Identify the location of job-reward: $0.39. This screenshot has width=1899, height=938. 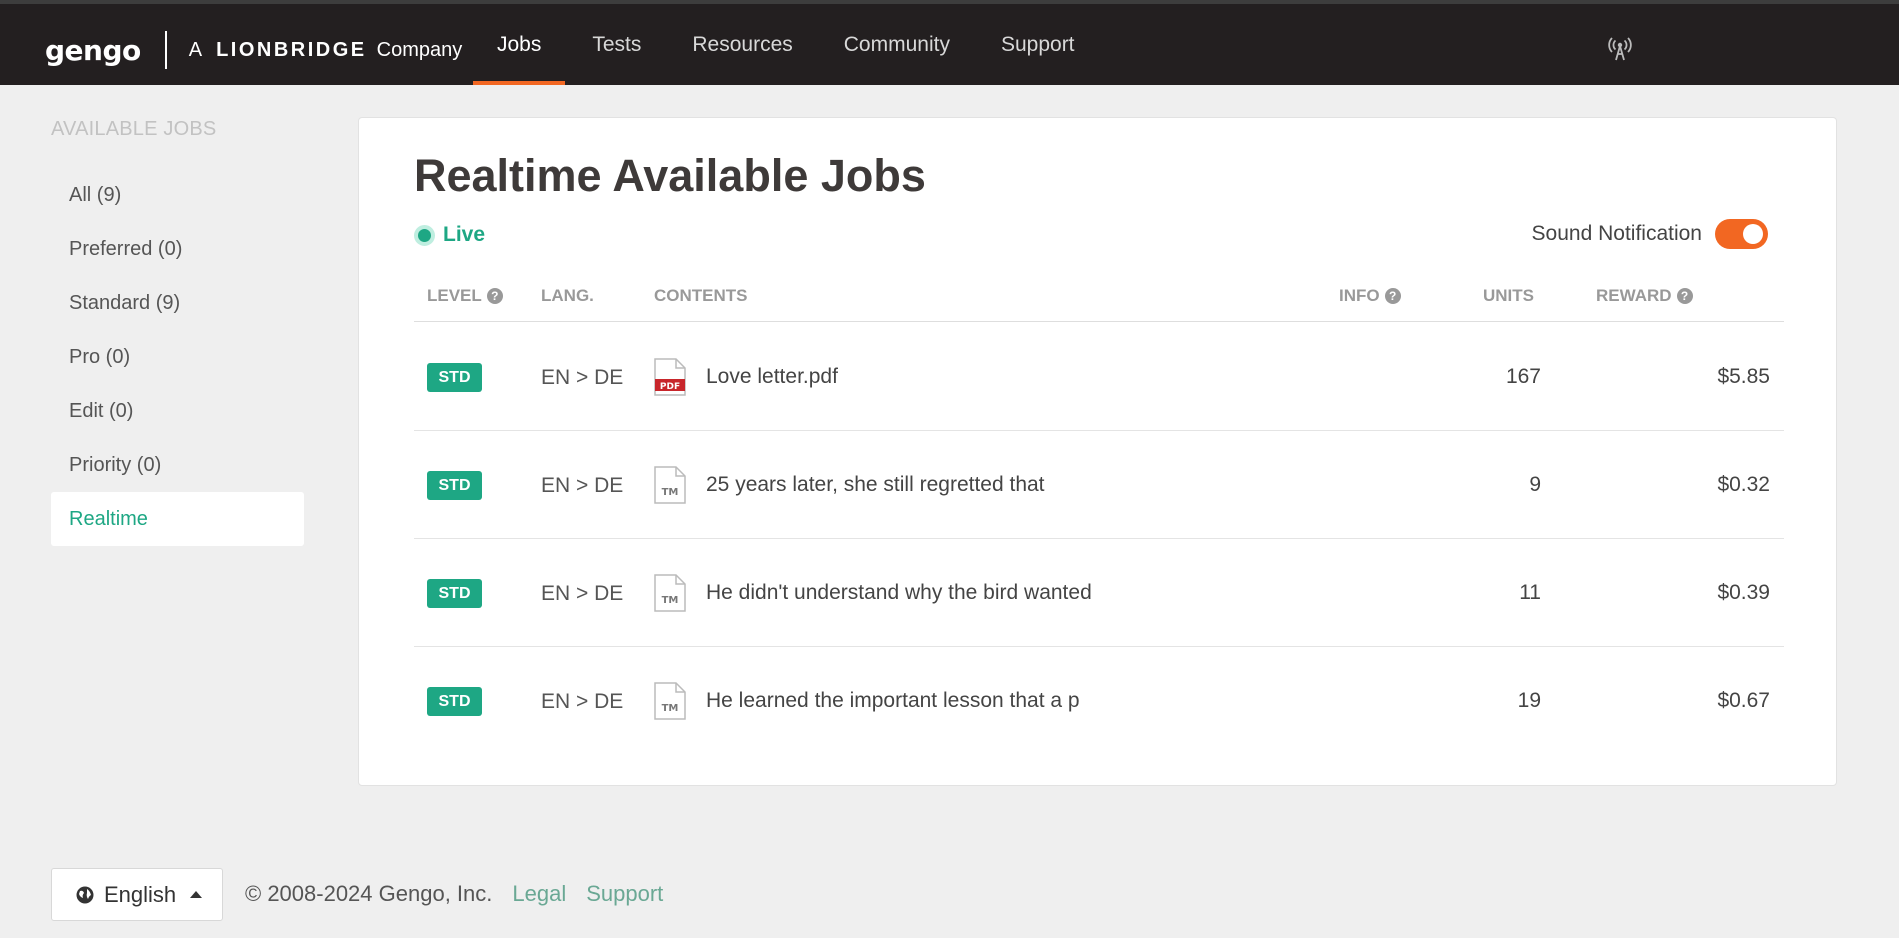
(1743, 592).